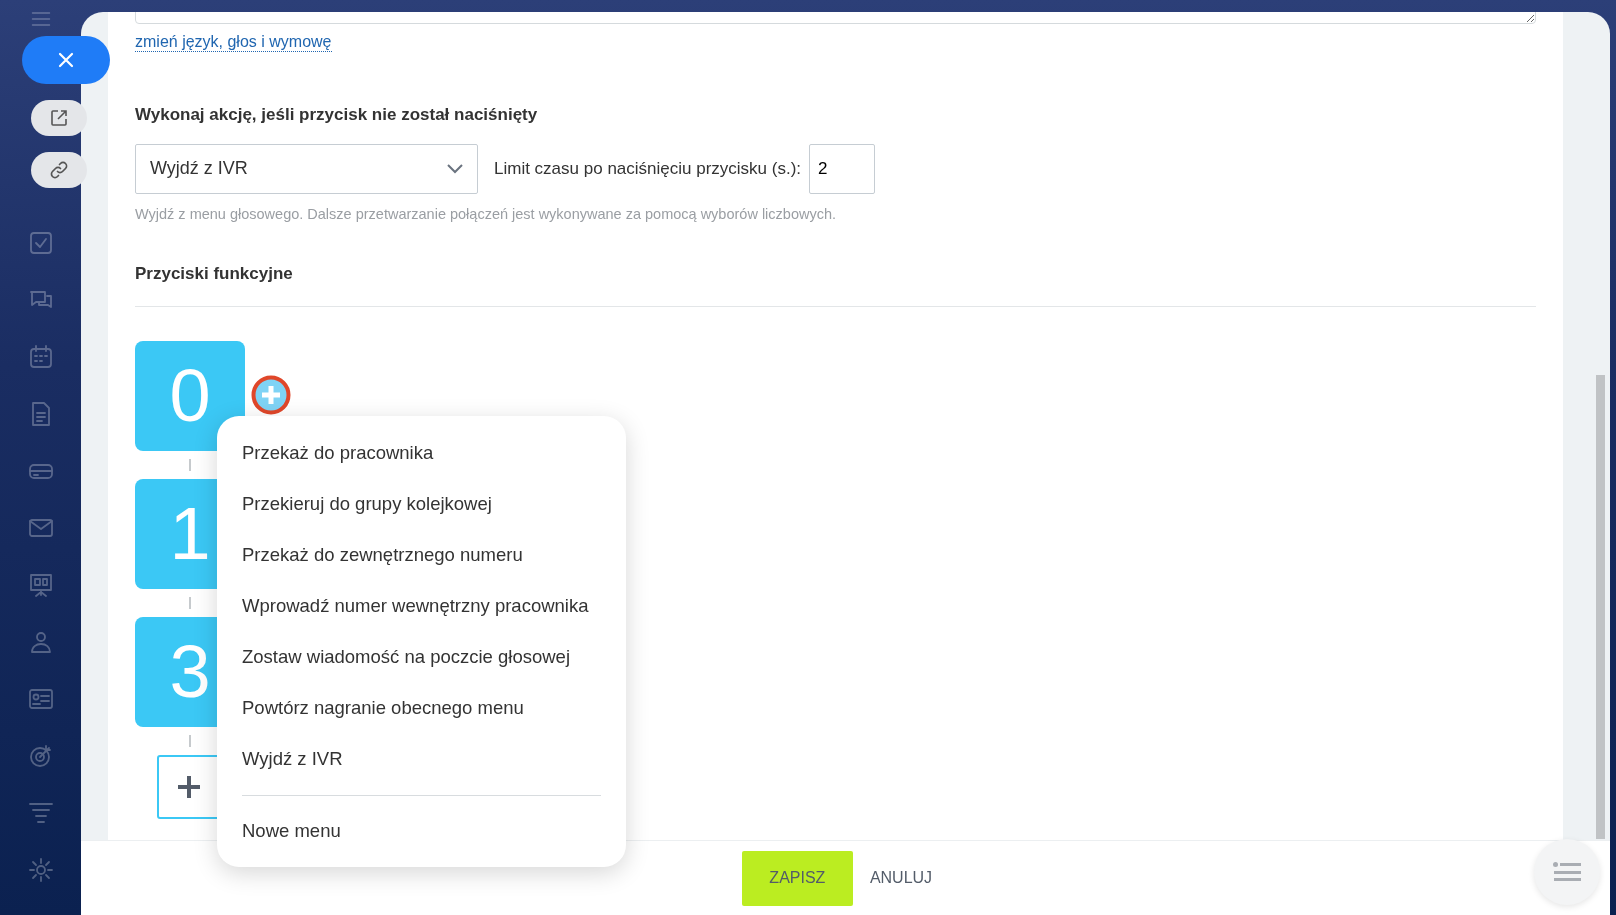 The image size is (1616, 915). Describe the element at coordinates (40, 585) in the screenshot. I see `presentation-icon` at that location.